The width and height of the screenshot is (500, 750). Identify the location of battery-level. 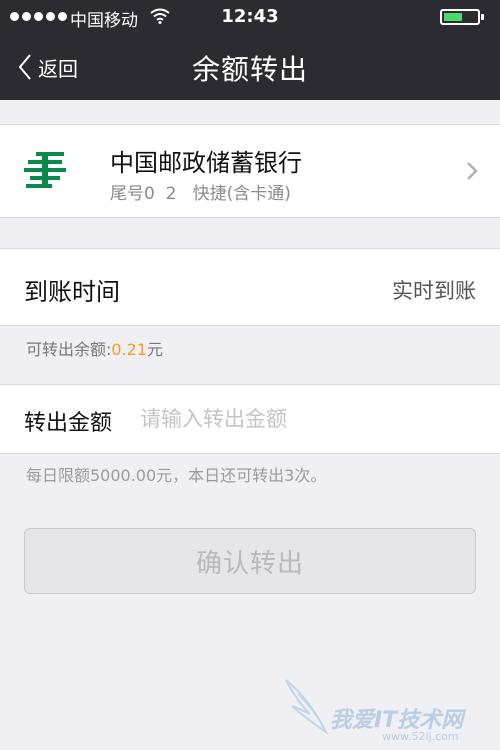
(453, 17).